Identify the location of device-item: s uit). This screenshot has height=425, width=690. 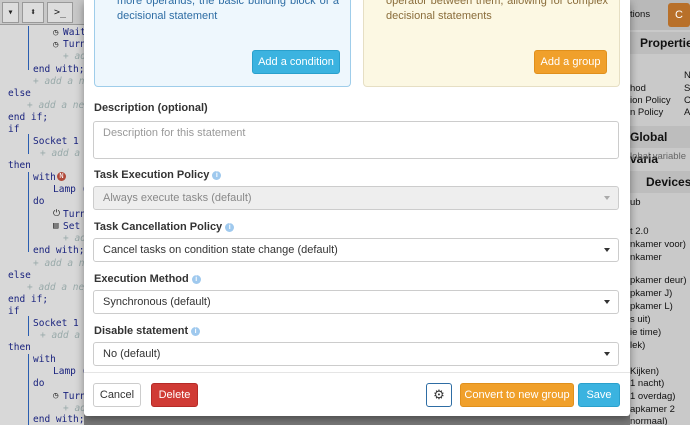
(640, 319).